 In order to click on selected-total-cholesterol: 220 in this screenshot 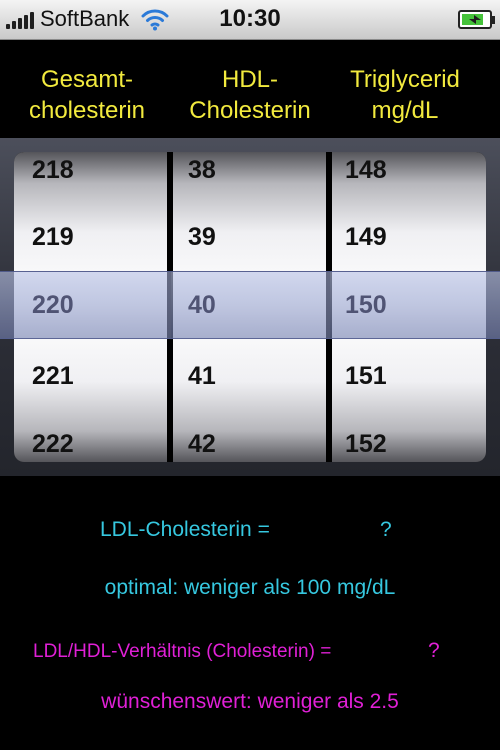, I will do `click(53, 305)`.